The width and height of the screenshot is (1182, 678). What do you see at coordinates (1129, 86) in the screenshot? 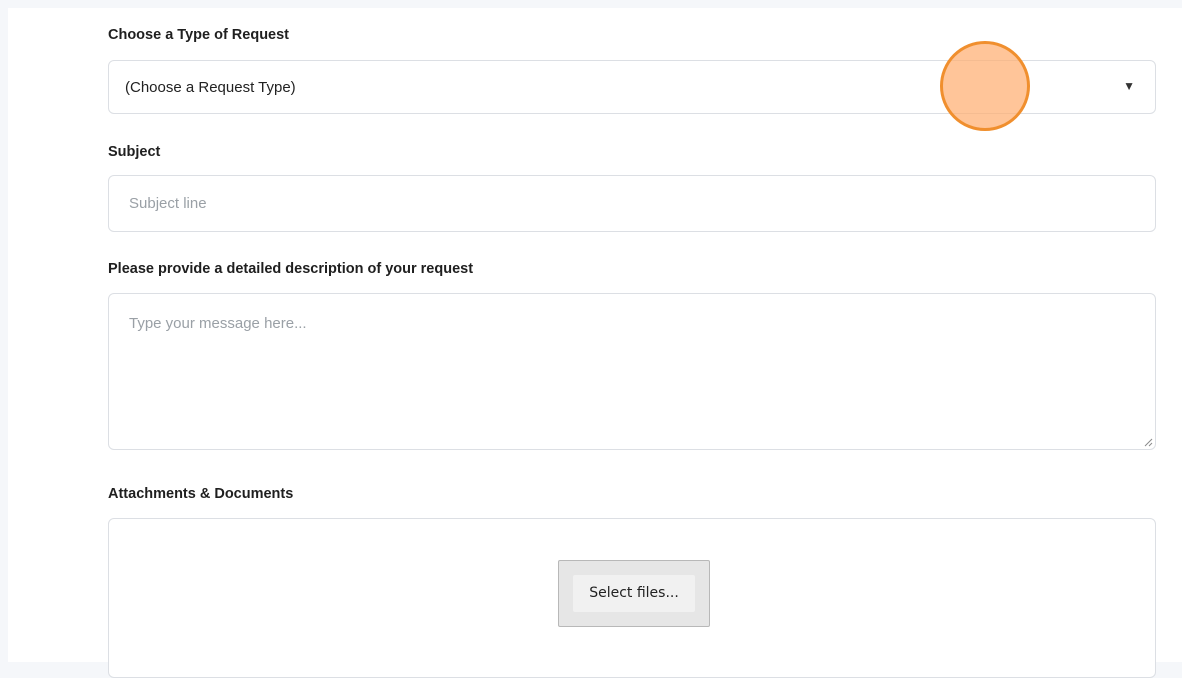
I see `caret-down-icon: ▼` at bounding box center [1129, 86].